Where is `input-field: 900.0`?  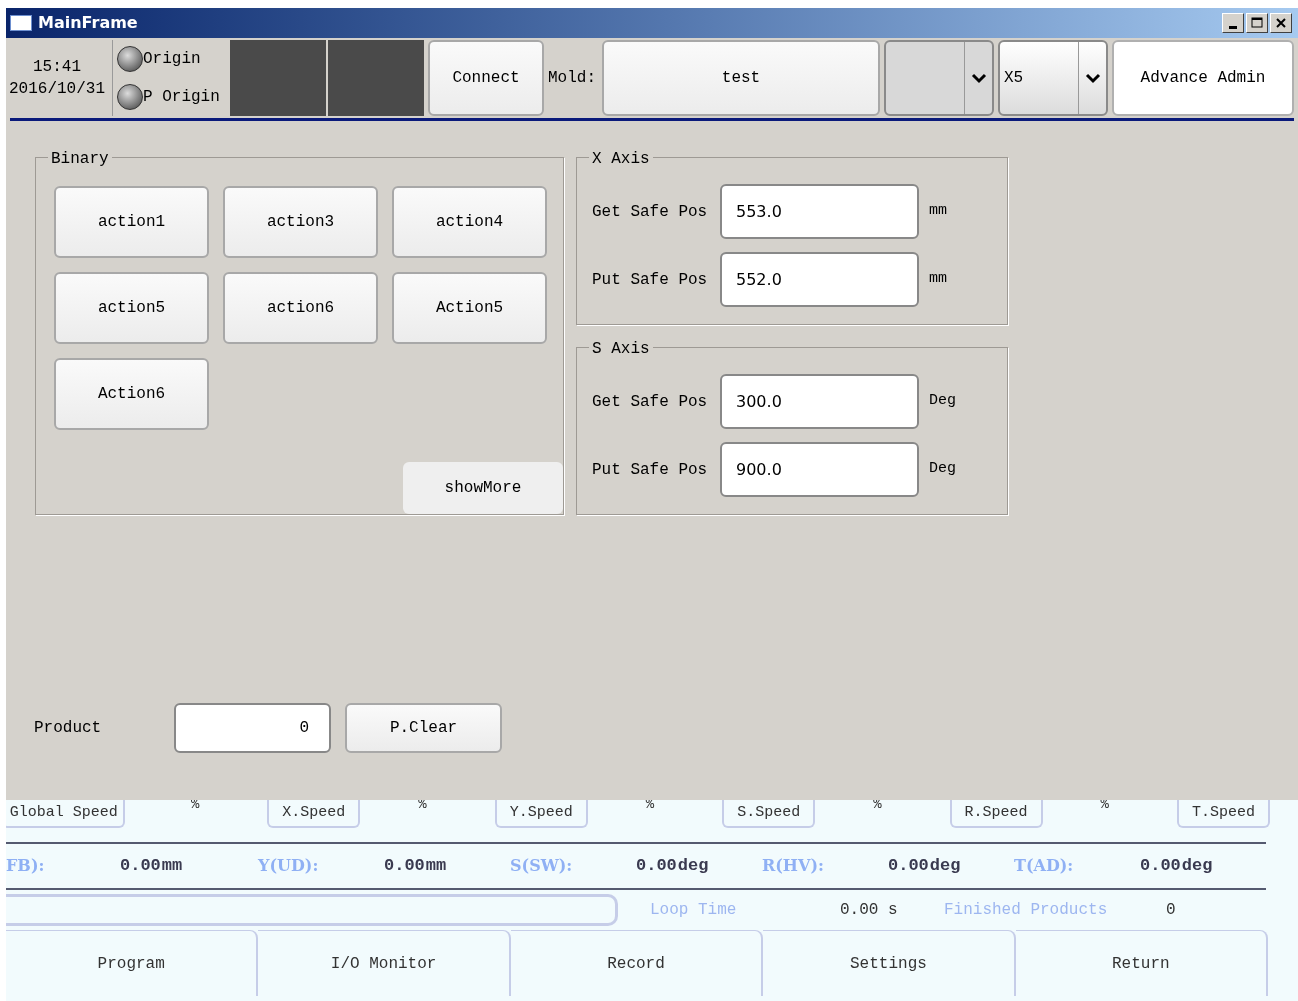
input-field: 900.0 is located at coordinates (819, 469).